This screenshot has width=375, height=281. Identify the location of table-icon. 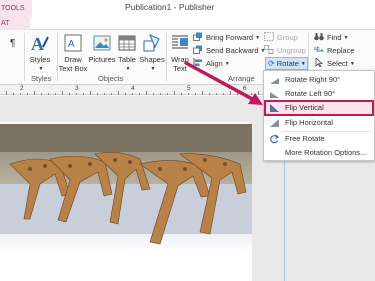
(127, 43).